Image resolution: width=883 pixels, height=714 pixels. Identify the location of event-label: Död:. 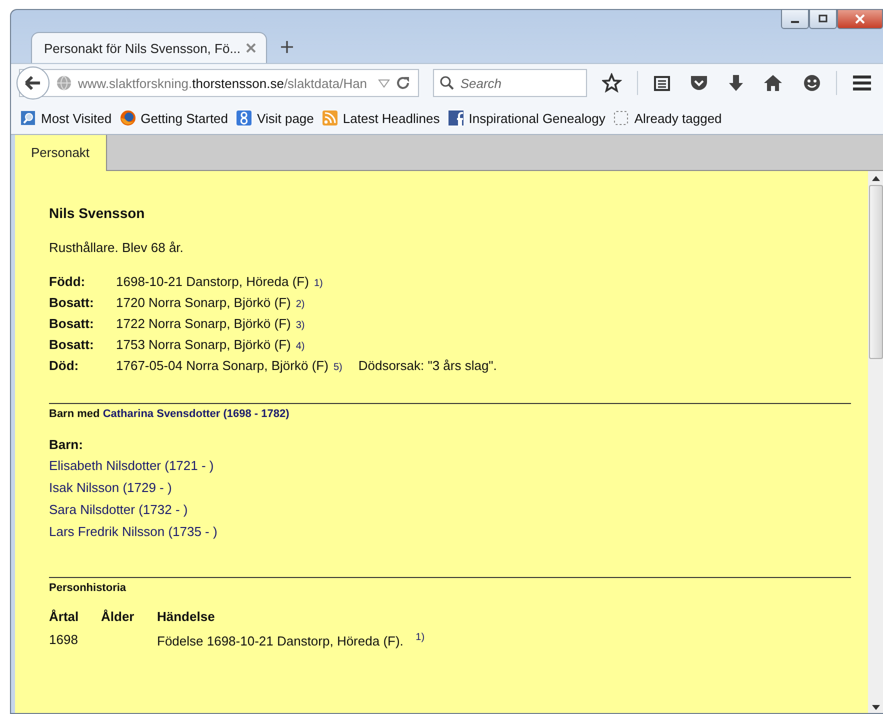
(64, 365).